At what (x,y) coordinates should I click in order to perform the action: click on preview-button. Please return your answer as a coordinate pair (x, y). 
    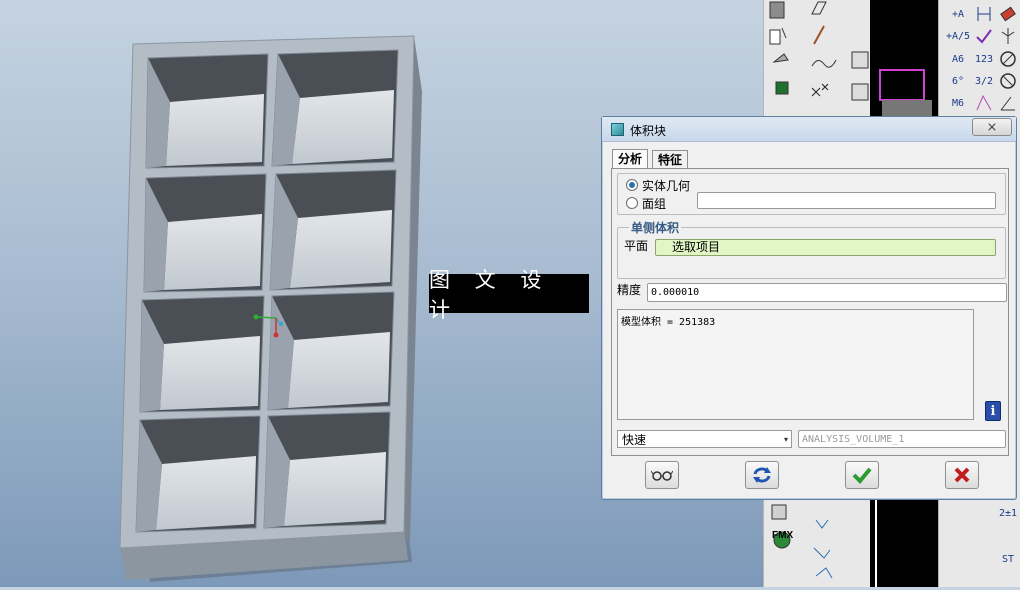
    Looking at the image, I should click on (662, 475).